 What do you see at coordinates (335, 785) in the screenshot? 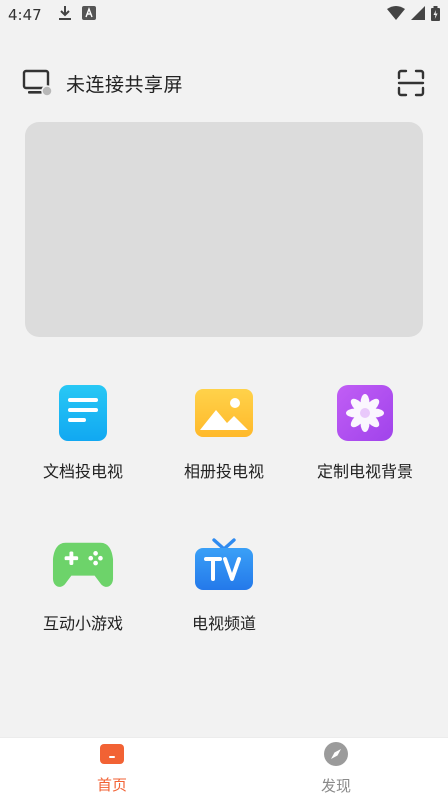
I see `nav-discover-label: 发现` at bounding box center [335, 785].